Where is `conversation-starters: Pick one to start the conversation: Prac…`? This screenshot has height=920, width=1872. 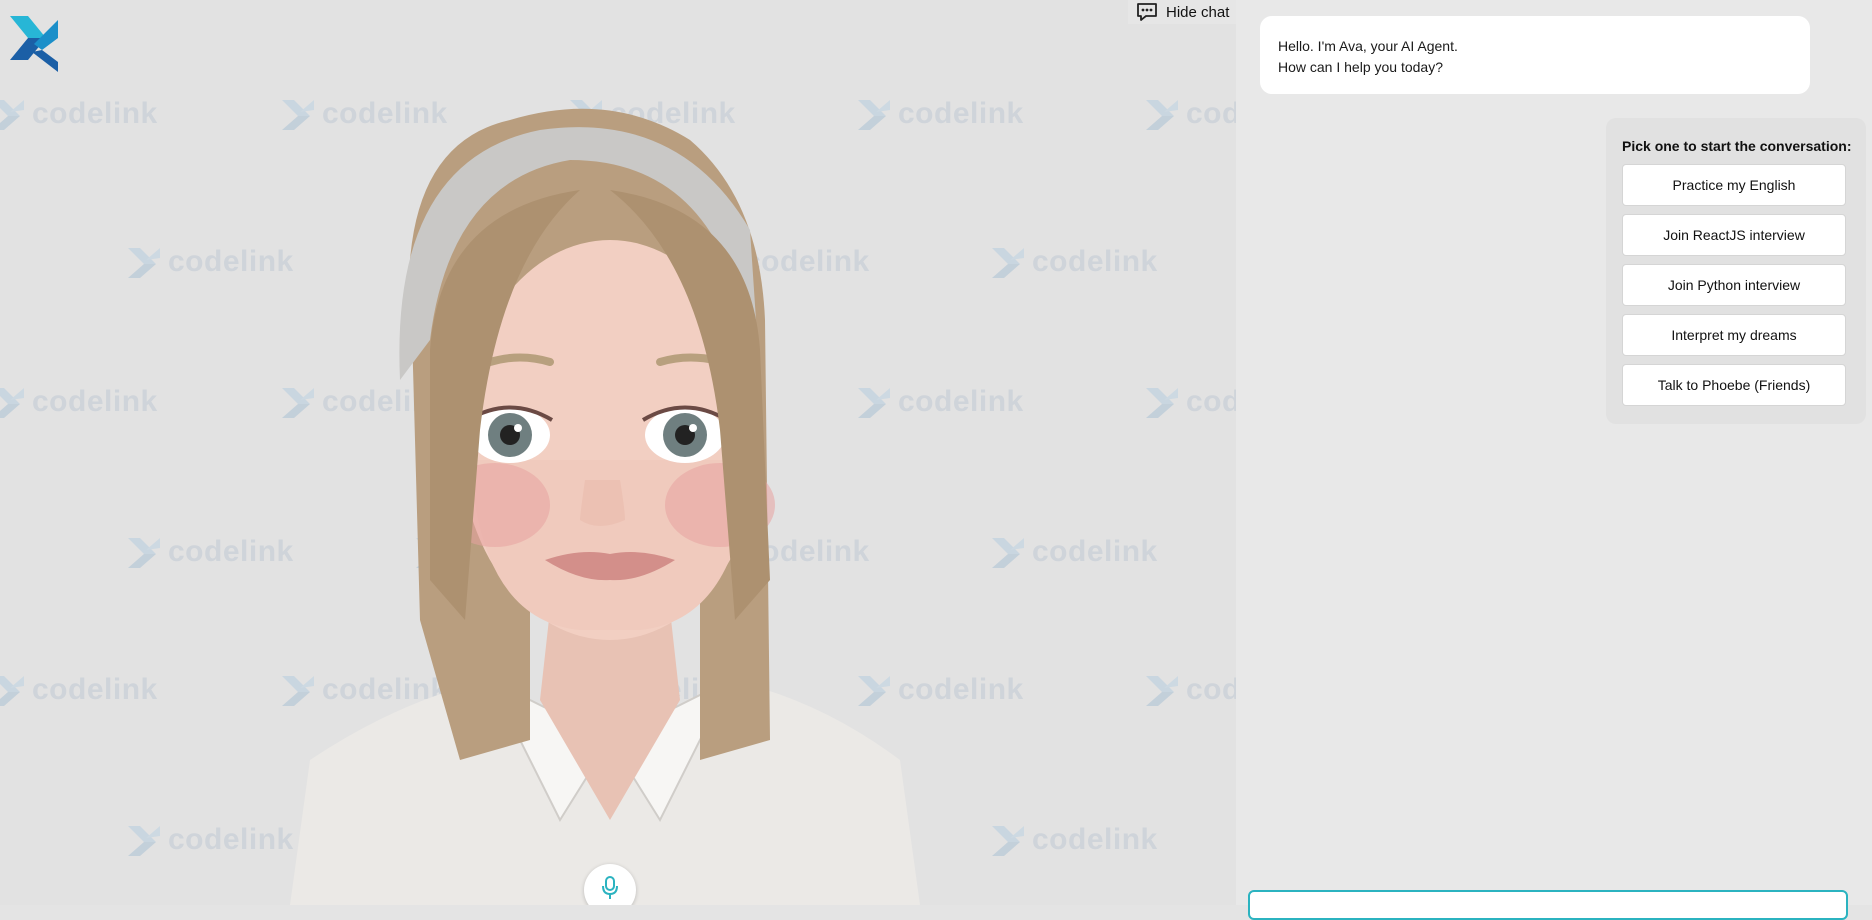
conversation-starters: Pick one to start the conversation: Prac… is located at coordinates (1736, 271).